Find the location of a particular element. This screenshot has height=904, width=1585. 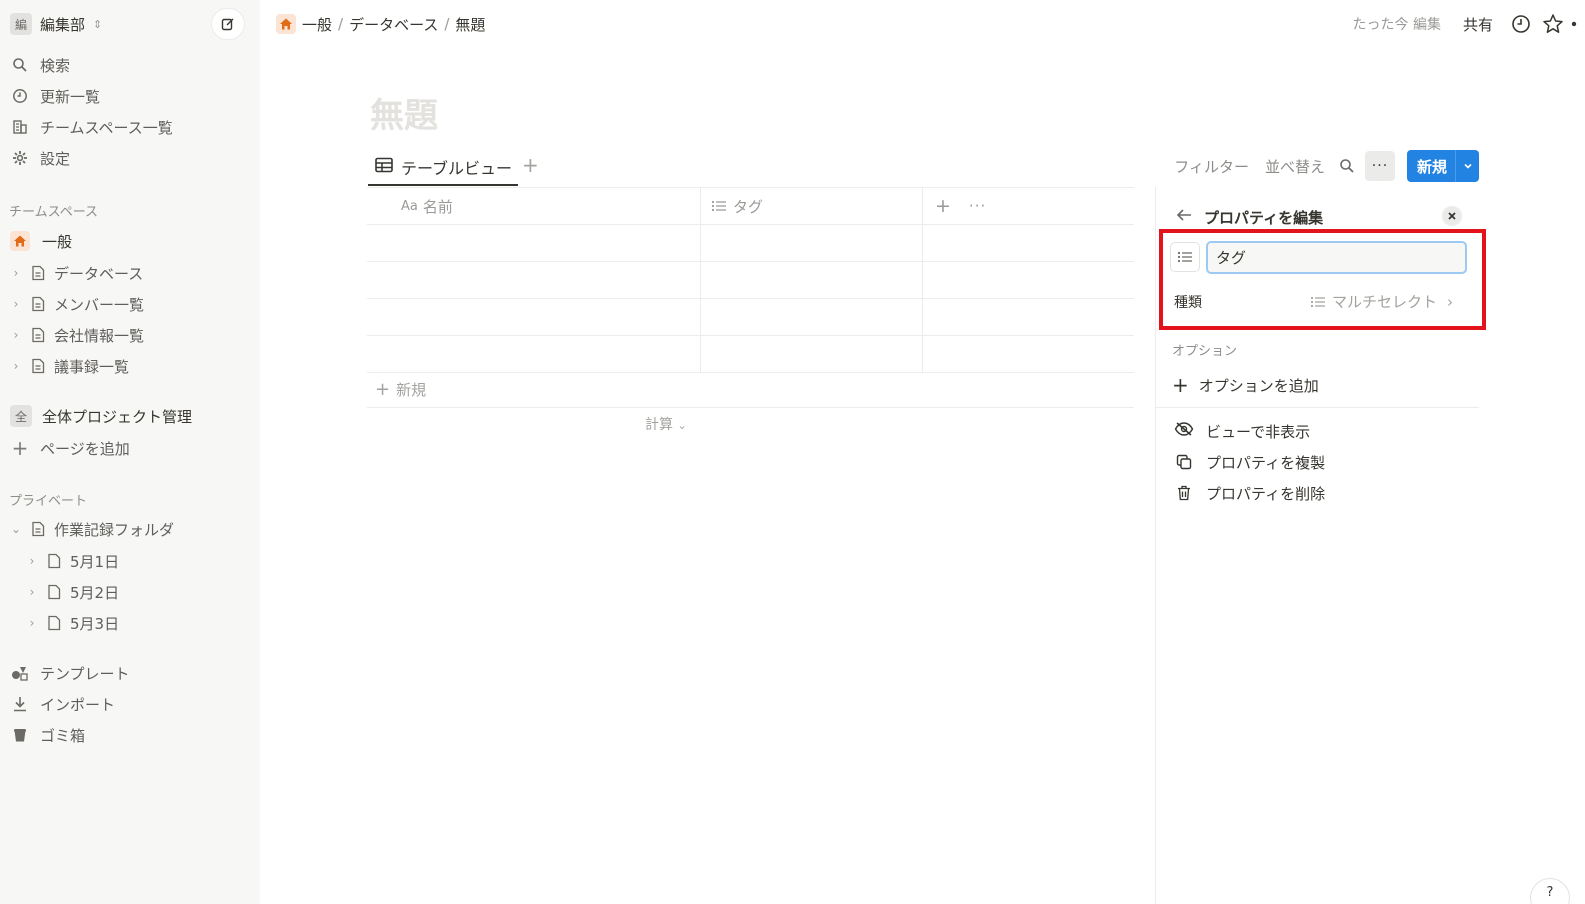

sort-button: 並べ替え is located at coordinates (1295, 166).